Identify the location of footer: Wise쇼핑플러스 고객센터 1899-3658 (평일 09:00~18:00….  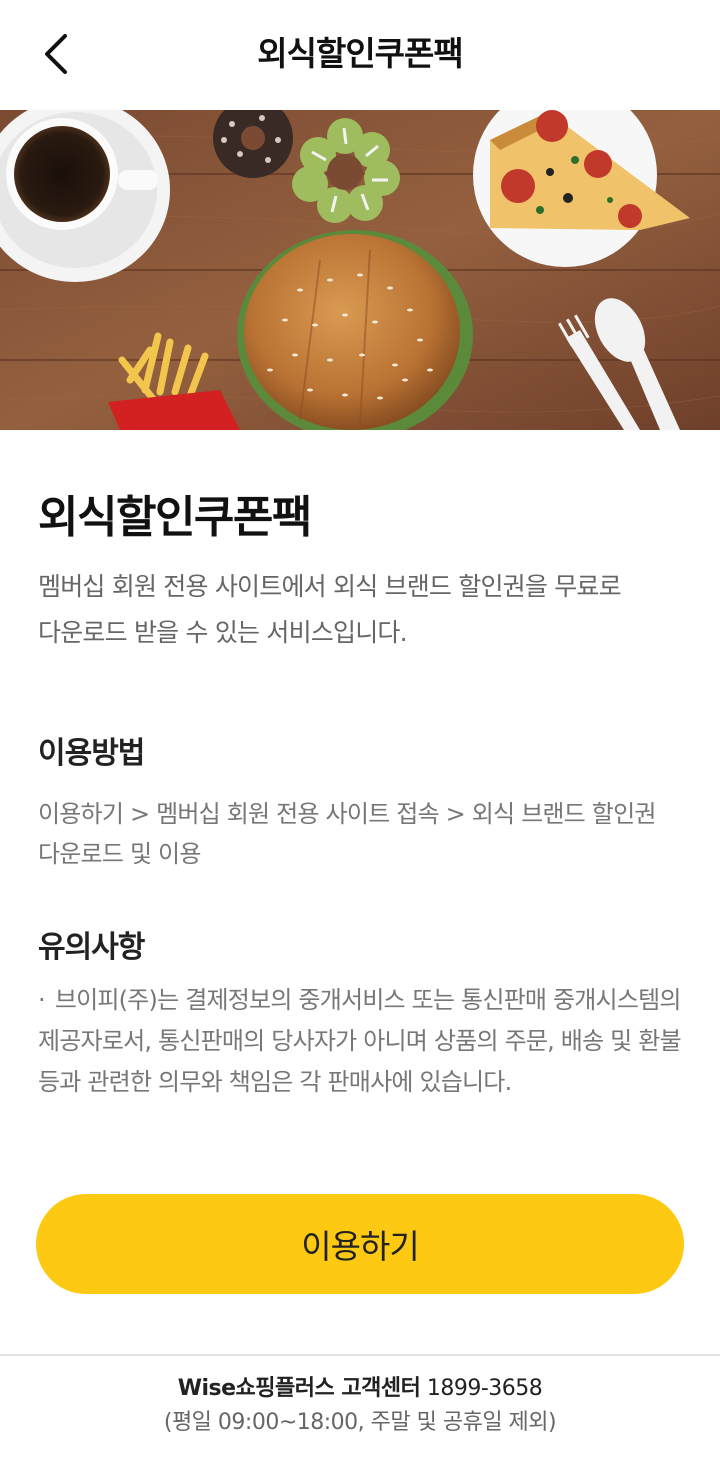
(360, 1406).